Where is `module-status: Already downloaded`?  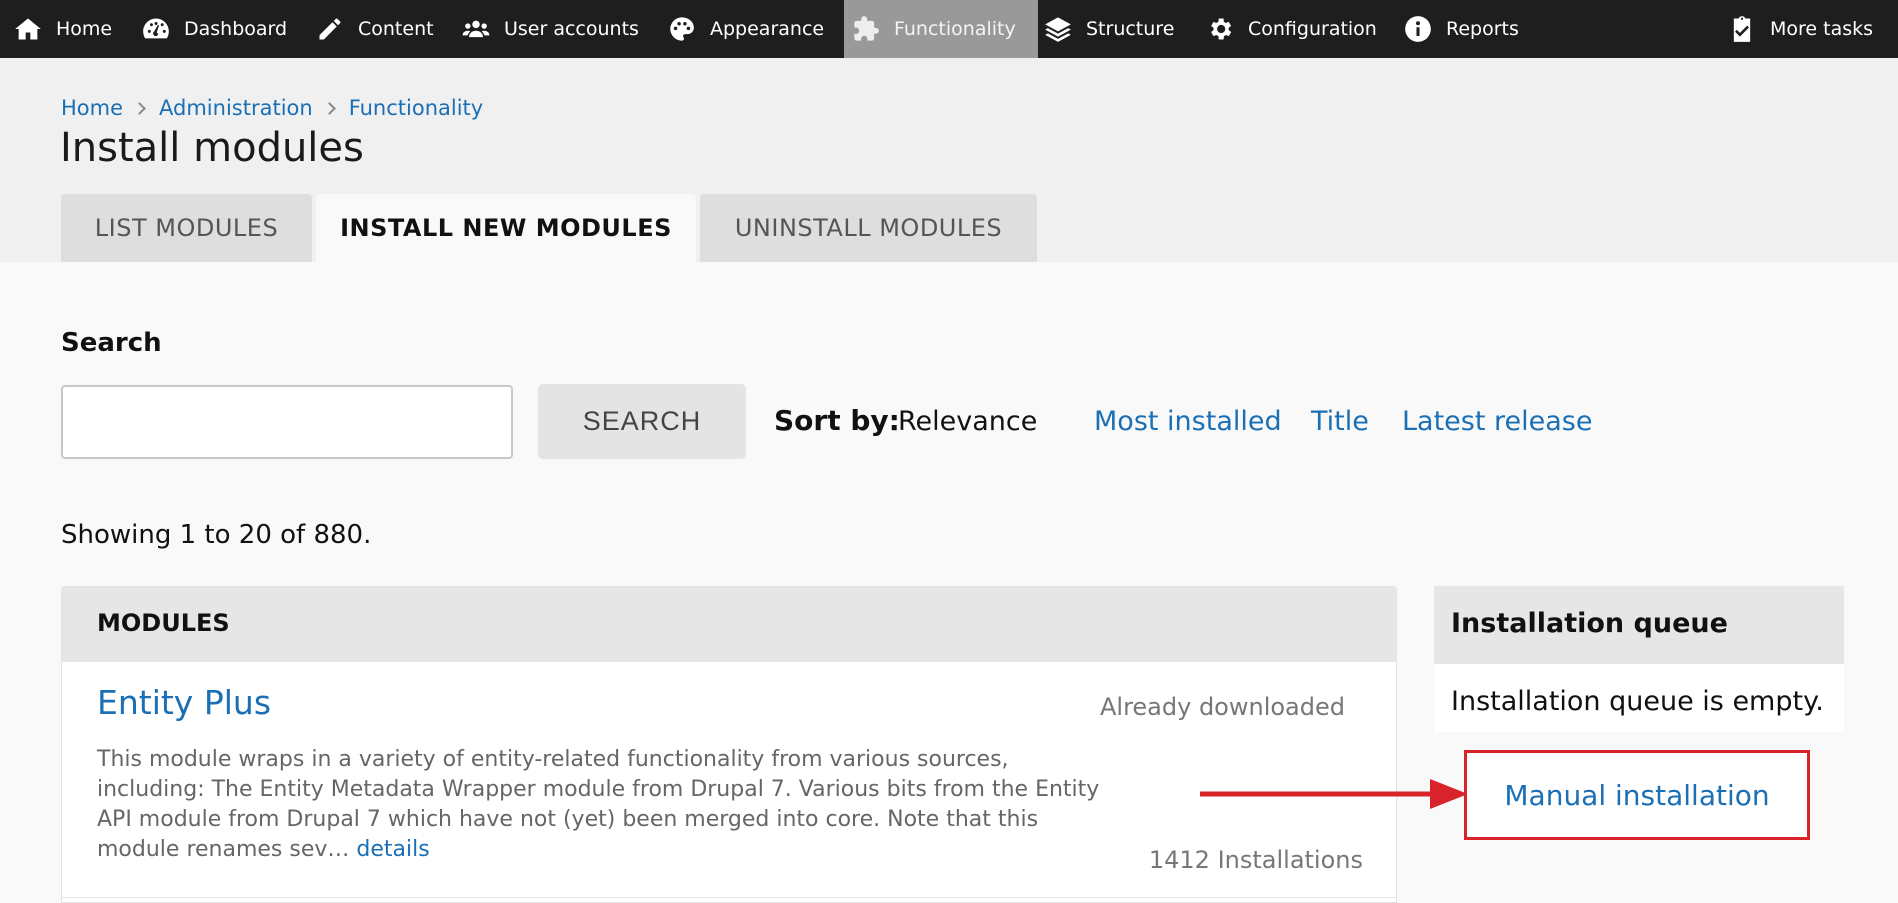 module-status: Already downloaded is located at coordinates (1222, 707).